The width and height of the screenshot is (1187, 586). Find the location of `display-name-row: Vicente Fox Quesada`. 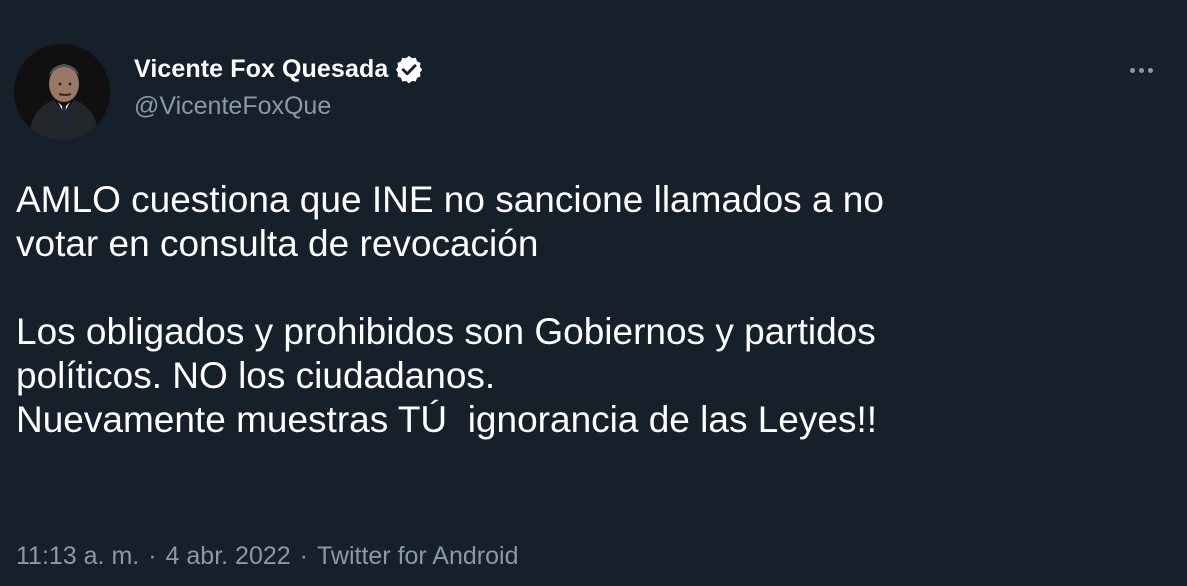

display-name-row: Vicente Fox Quesada is located at coordinates (279, 69).